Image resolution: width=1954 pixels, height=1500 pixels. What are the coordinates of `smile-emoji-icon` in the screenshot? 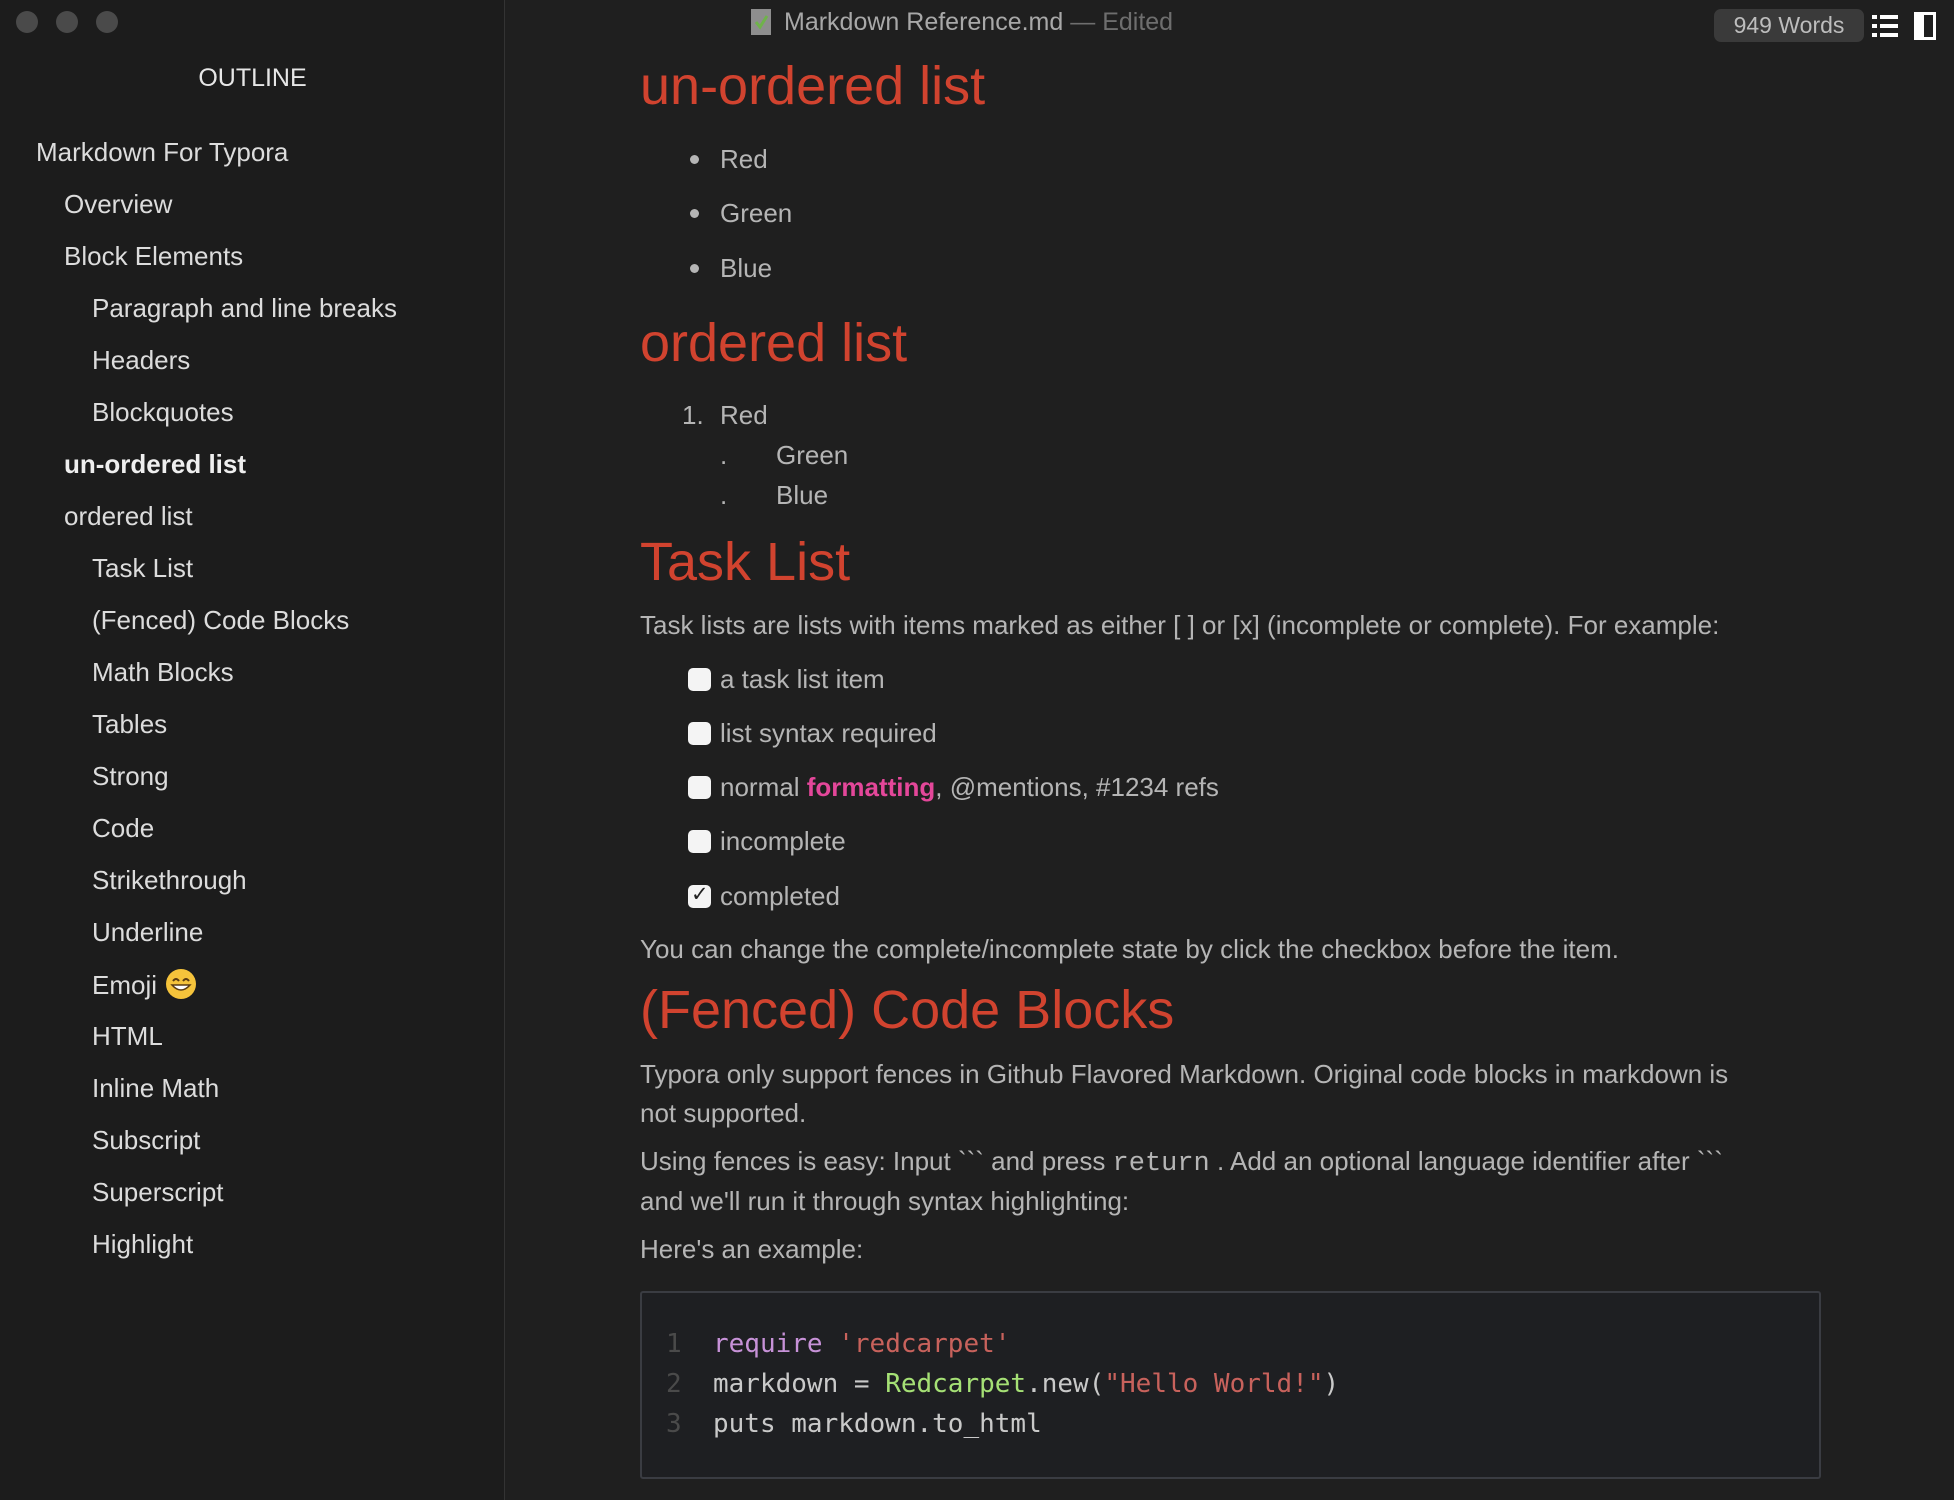 It's located at (181, 984).